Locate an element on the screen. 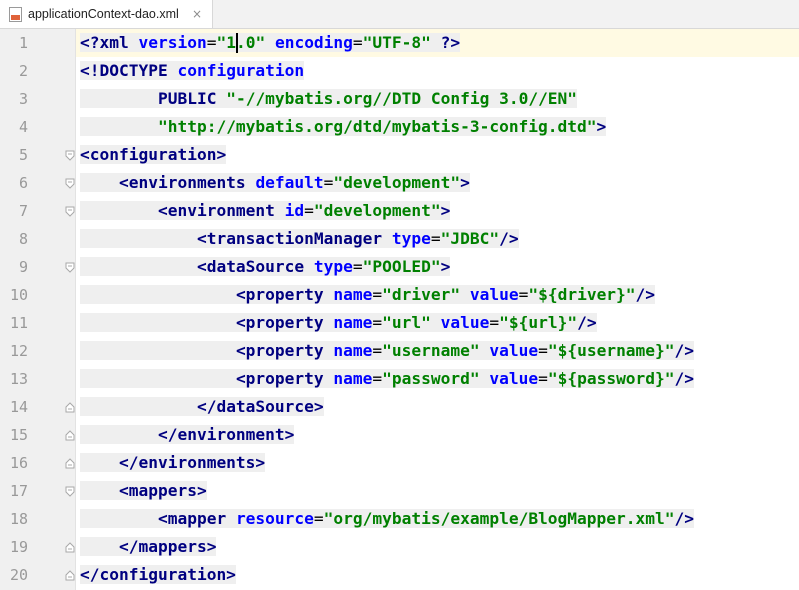 The width and height of the screenshot is (799, 590). code-text: <!DOCTYPE configuration is located at coordinates (192, 71).